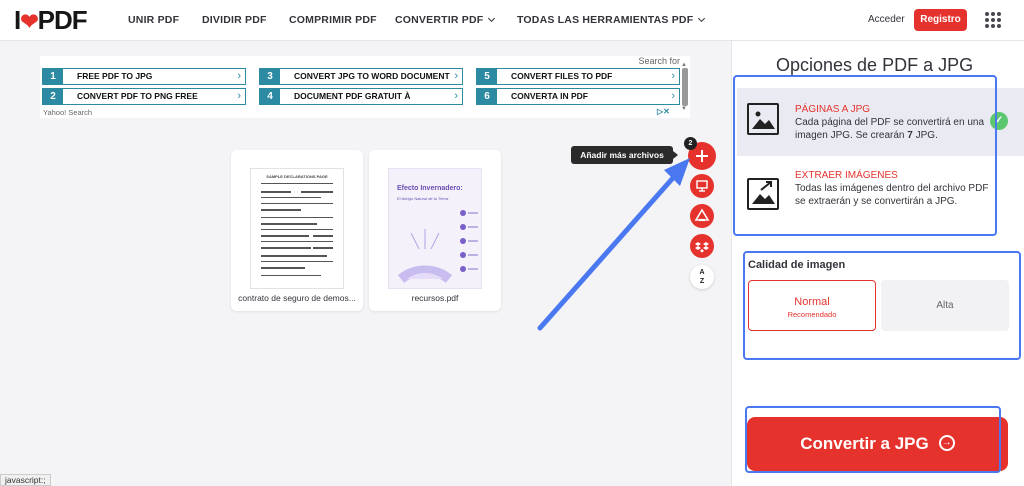 The width and height of the screenshot is (1024, 486). Describe the element at coordinates (144, 76) in the screenshot. I see `ad-link-1: 1 FREE PDF TO JPG ›` at that location.